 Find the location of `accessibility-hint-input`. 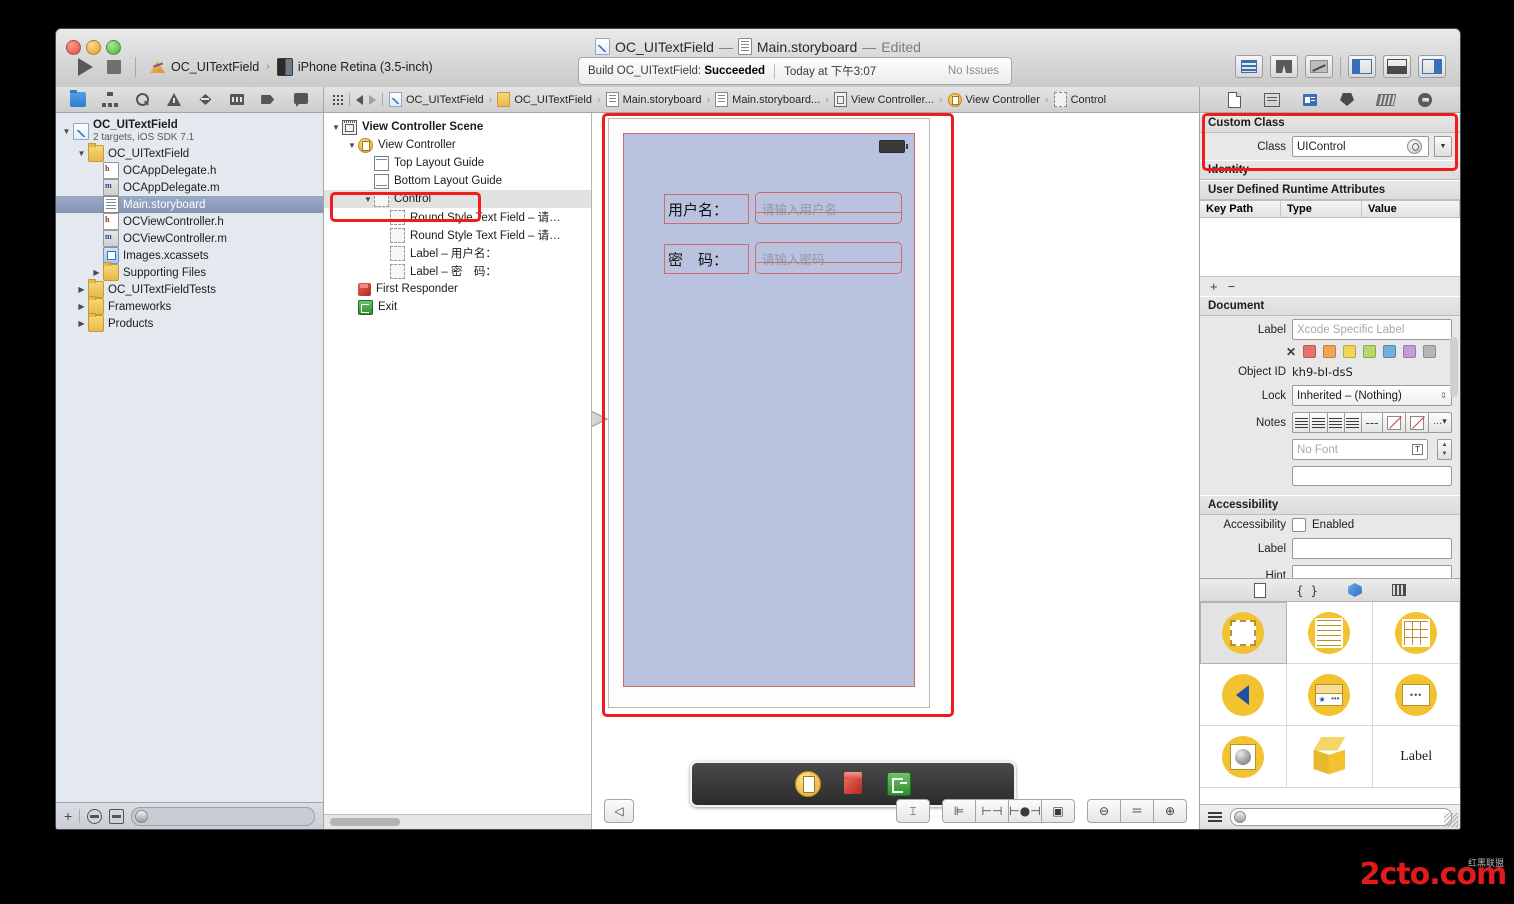

accessibility-hint-input is located at coordinates (1372, 571).